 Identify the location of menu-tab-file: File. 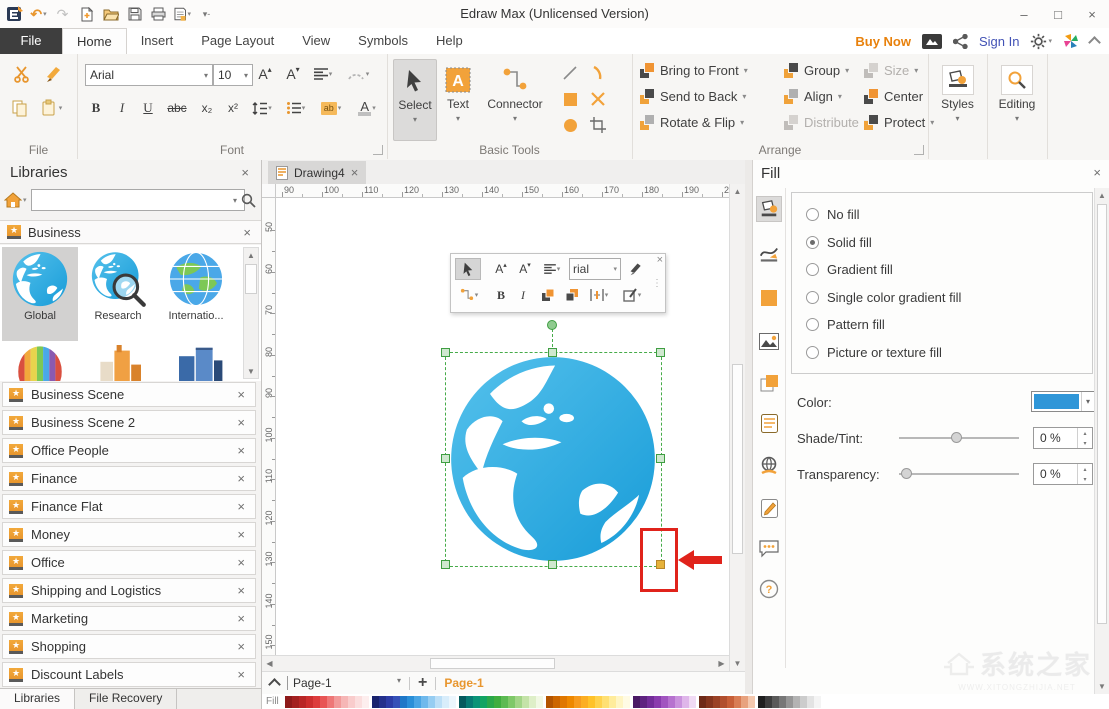
(31, 41).